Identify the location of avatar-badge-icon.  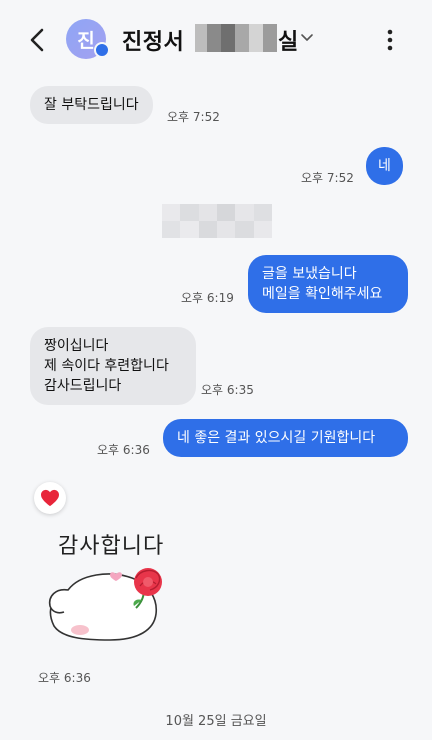
(102, 50).